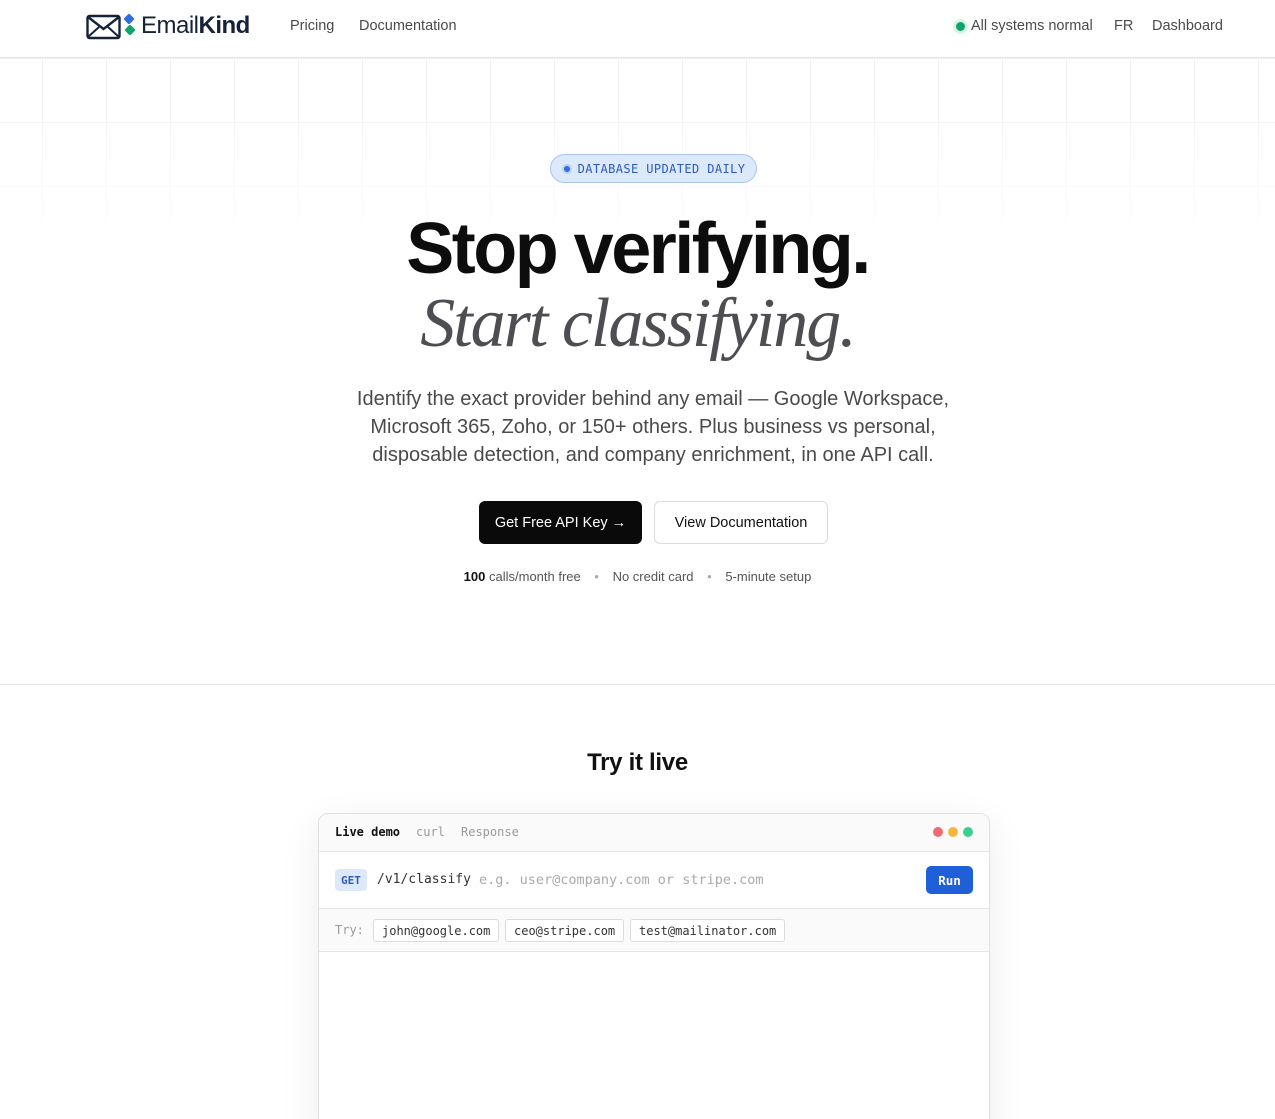 The image size is (1275, 1119). I want to click on calls-count: 100, so click(474, 576).